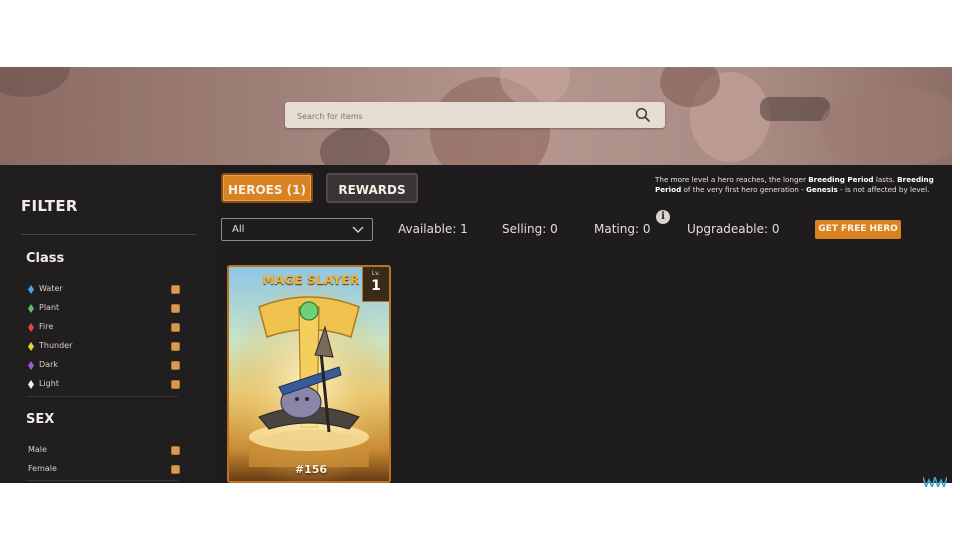 The width and height of the screenshot is (960, 540). What do you see at coordinates (267, 188) in the screenshot?
I see `tab-heroes: HEROES (1)` at bounding box center [267, 188].